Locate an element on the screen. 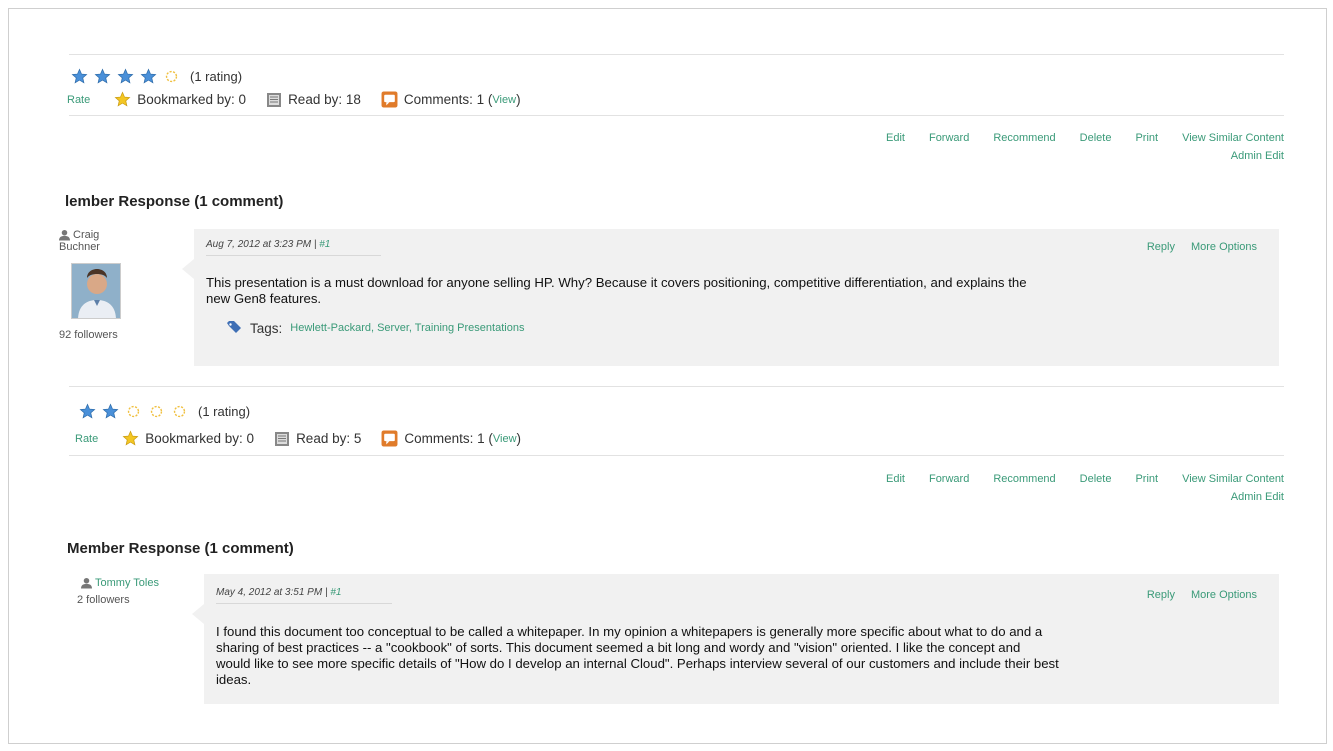 This screenshot has height=751, width=1333. read-label: Read by: 5 is located at coordinates (329, 438).